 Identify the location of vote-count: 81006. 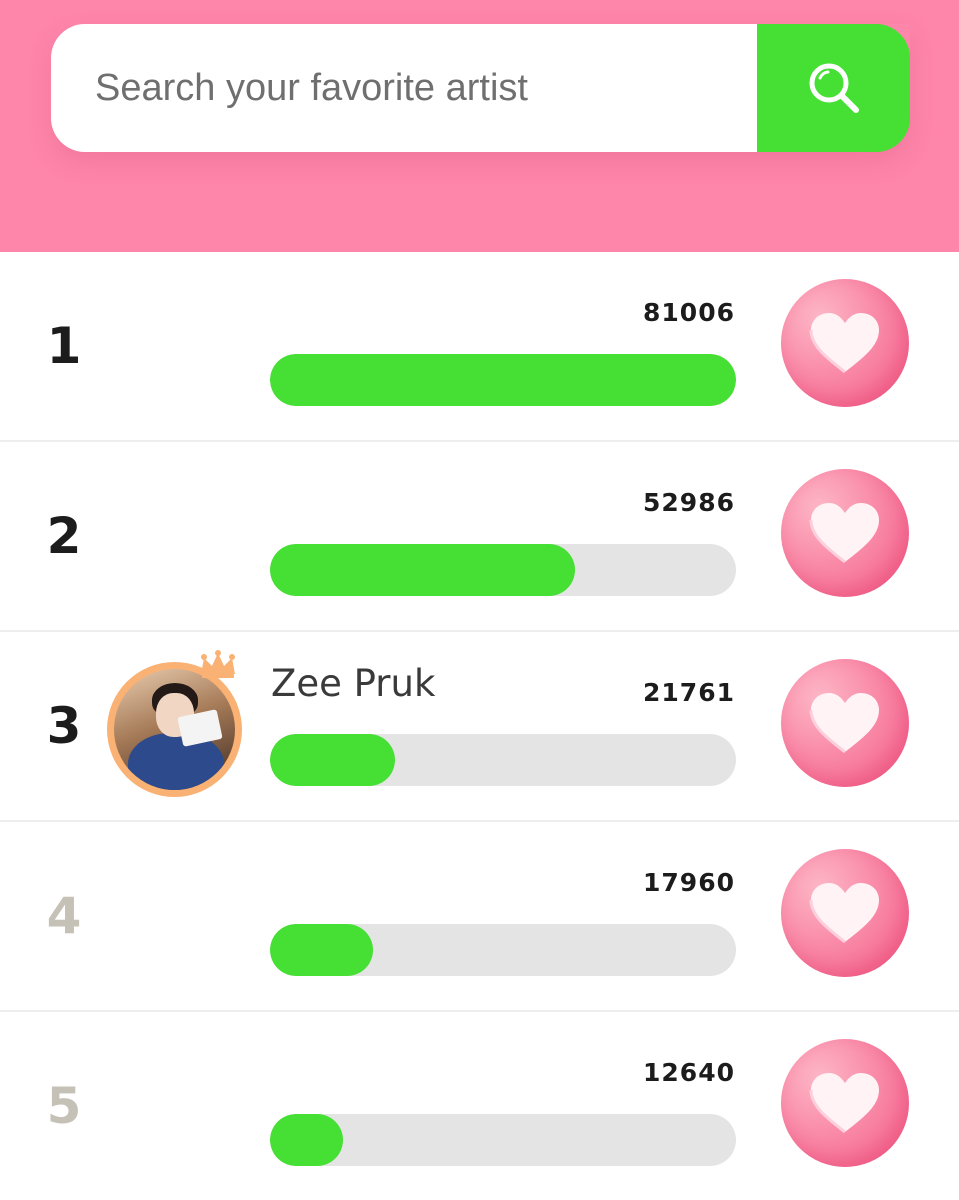
(689, 312).